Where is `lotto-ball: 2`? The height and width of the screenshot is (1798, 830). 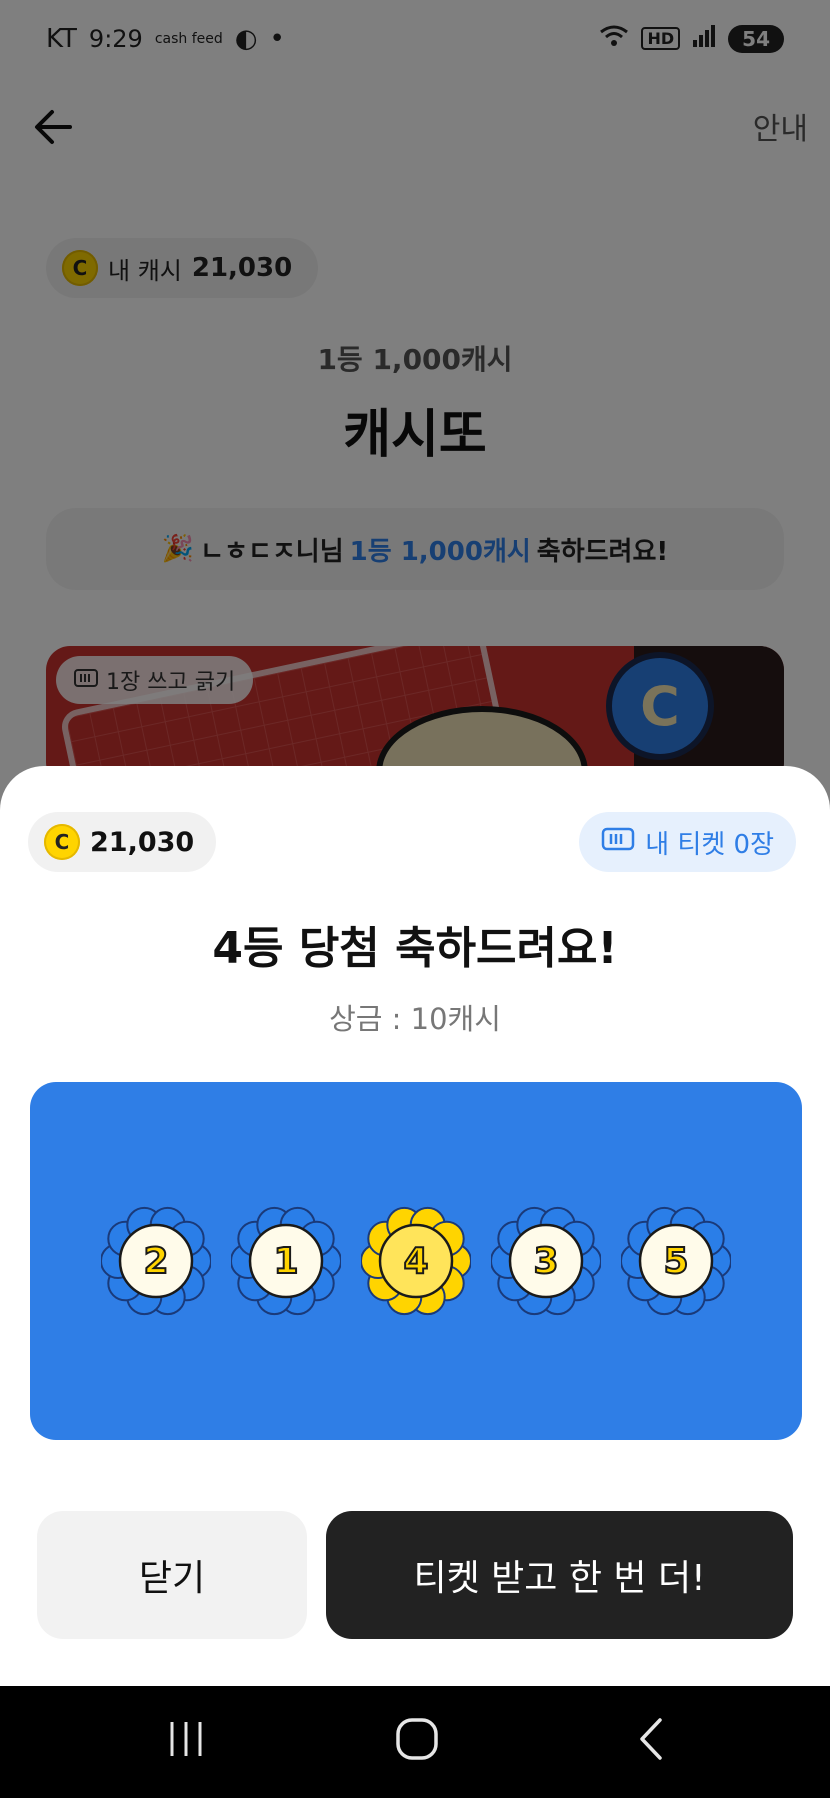
lotto-ball: 2 is located at coordinates (156, 1261).